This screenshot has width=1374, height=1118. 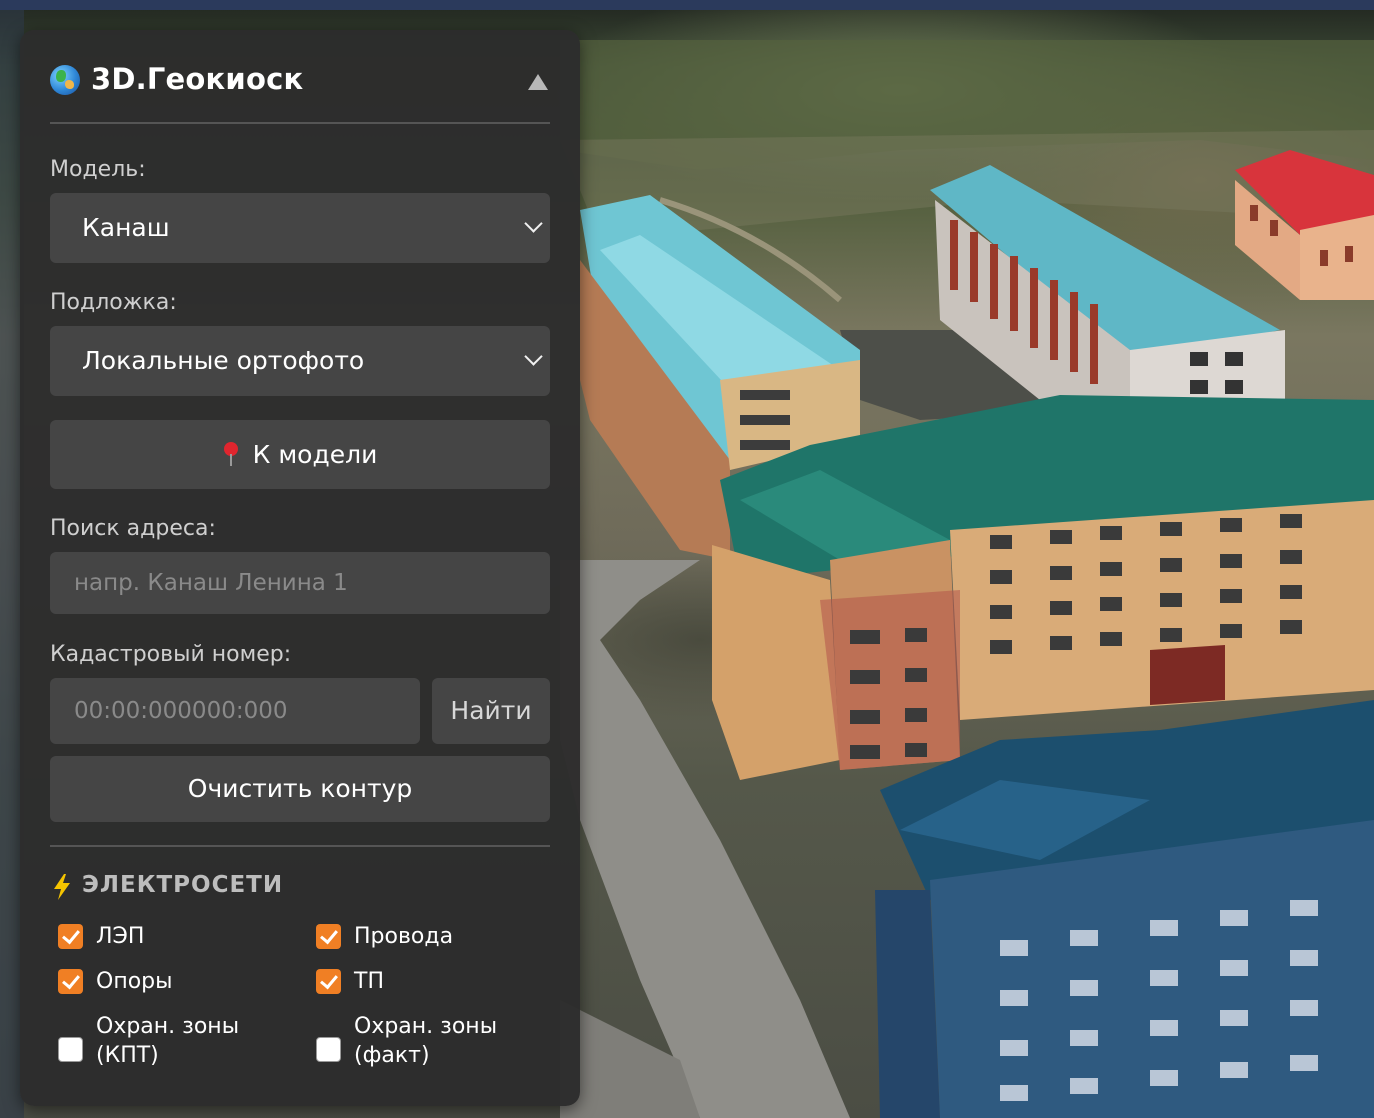 I want to click on panel-header: 3D.Геокиоск, so click(x=300, y=80).